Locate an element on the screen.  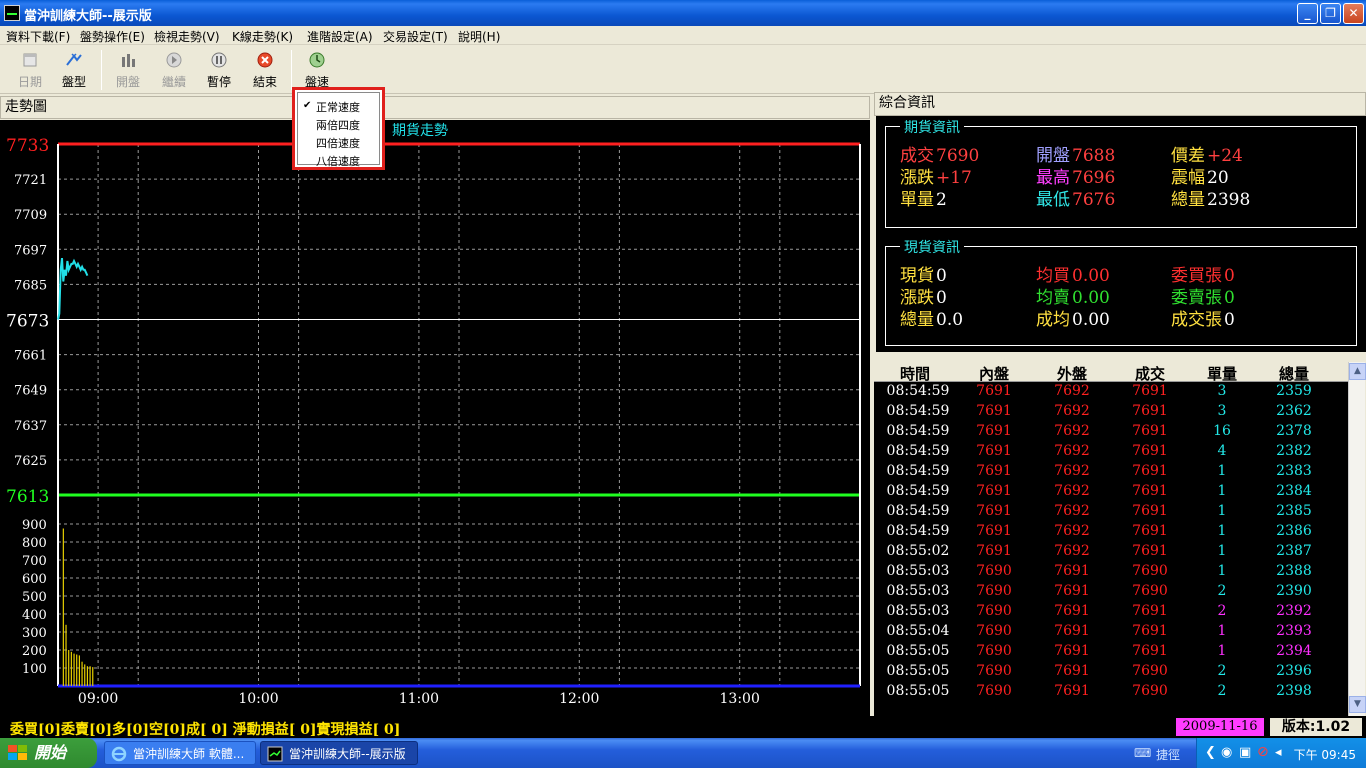
column-total-volume: 總量 is located at coordinates (1294, 373).